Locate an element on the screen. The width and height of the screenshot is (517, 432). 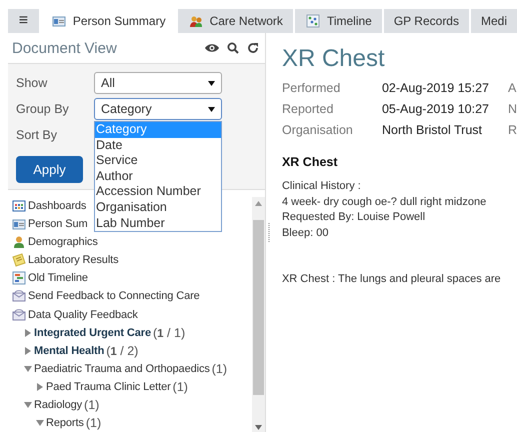
meta-label: R is located at coordinates (512, 130).